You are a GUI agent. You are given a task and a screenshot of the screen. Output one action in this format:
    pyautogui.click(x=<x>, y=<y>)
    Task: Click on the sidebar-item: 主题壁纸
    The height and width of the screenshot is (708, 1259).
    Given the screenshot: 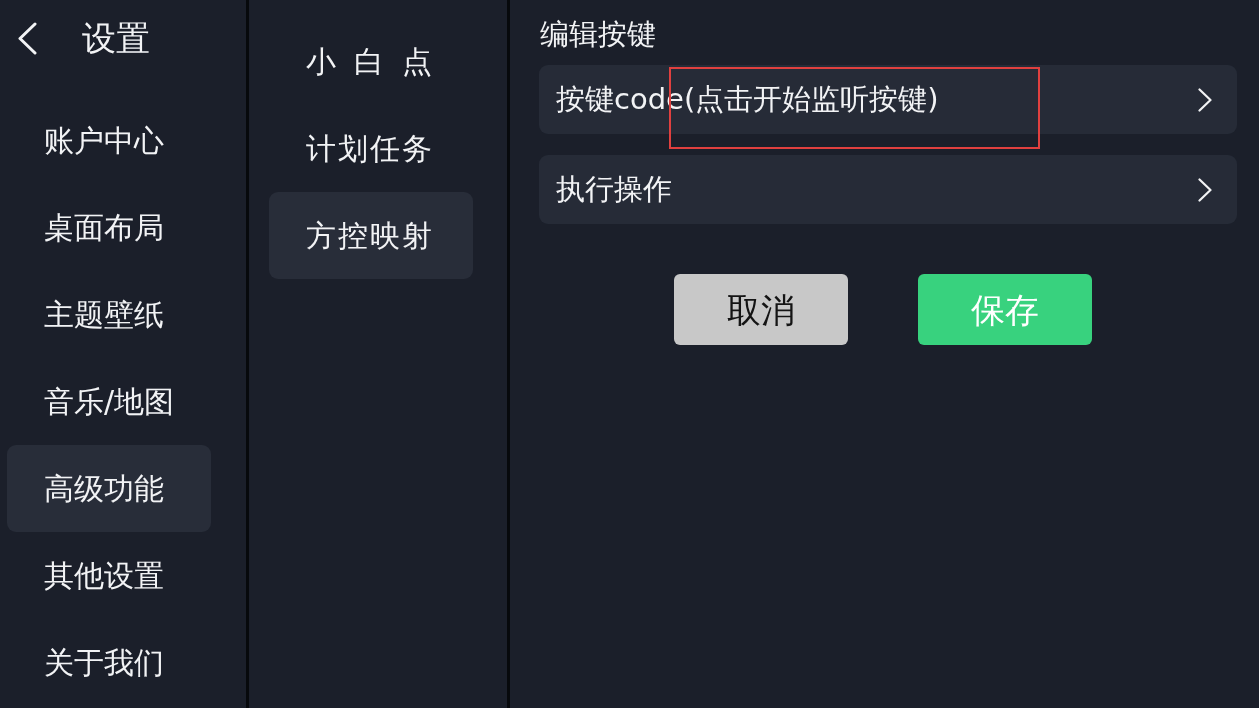 What is the action you would take?
    pyautogui.click(x=109, y=314)
    